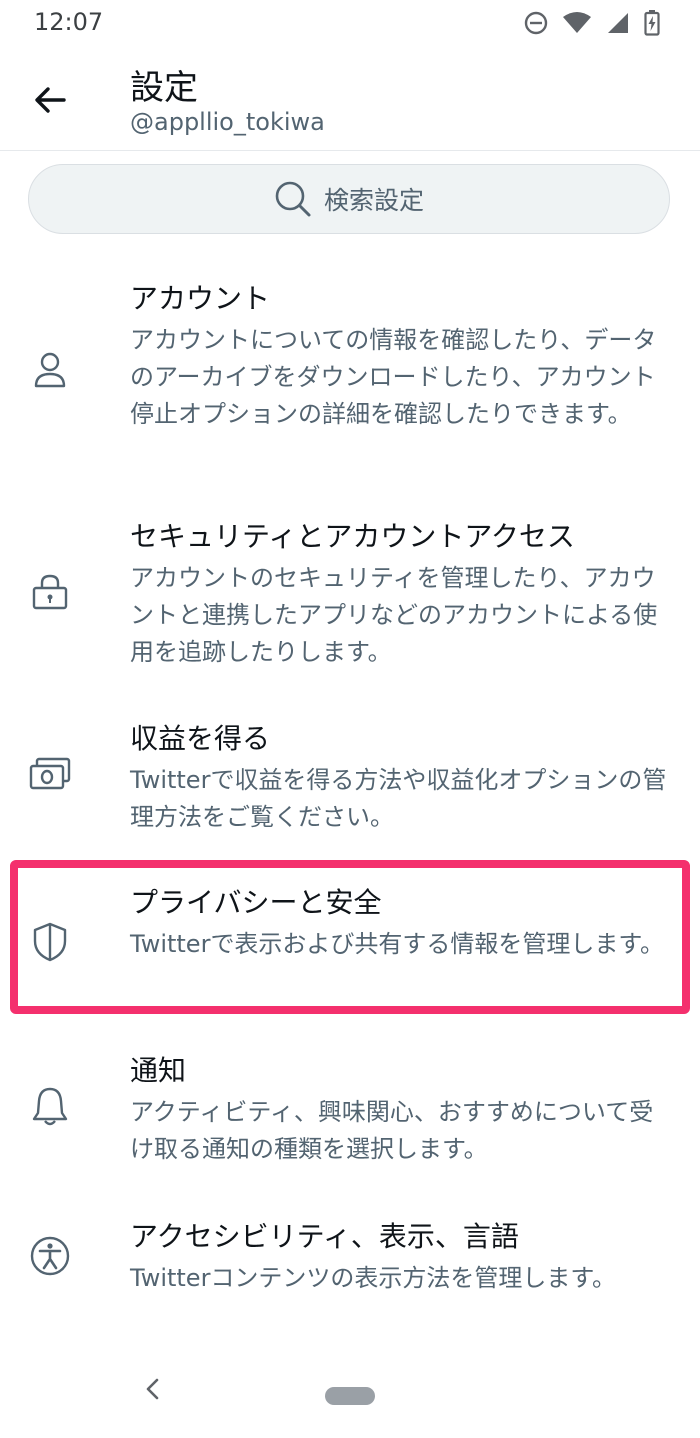  I want to click on signal-icon, so click(618, 23).